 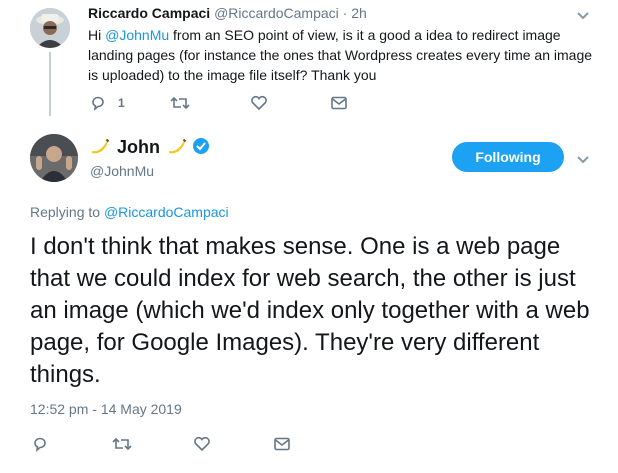 I want to click on reply-count: 1, so click(x=121, y=103).